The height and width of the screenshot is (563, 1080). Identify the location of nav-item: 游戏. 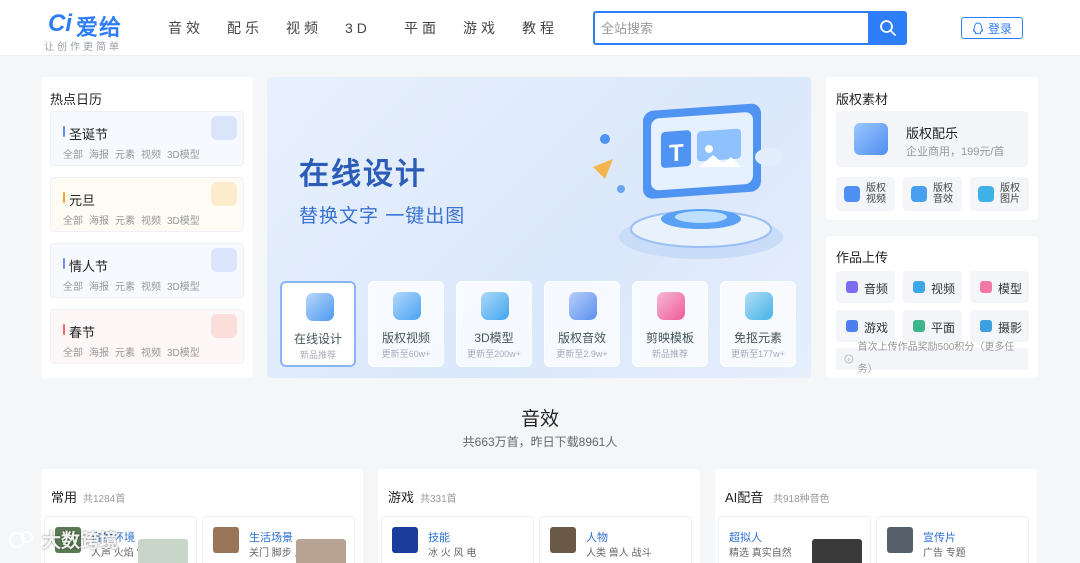
(492, 28).